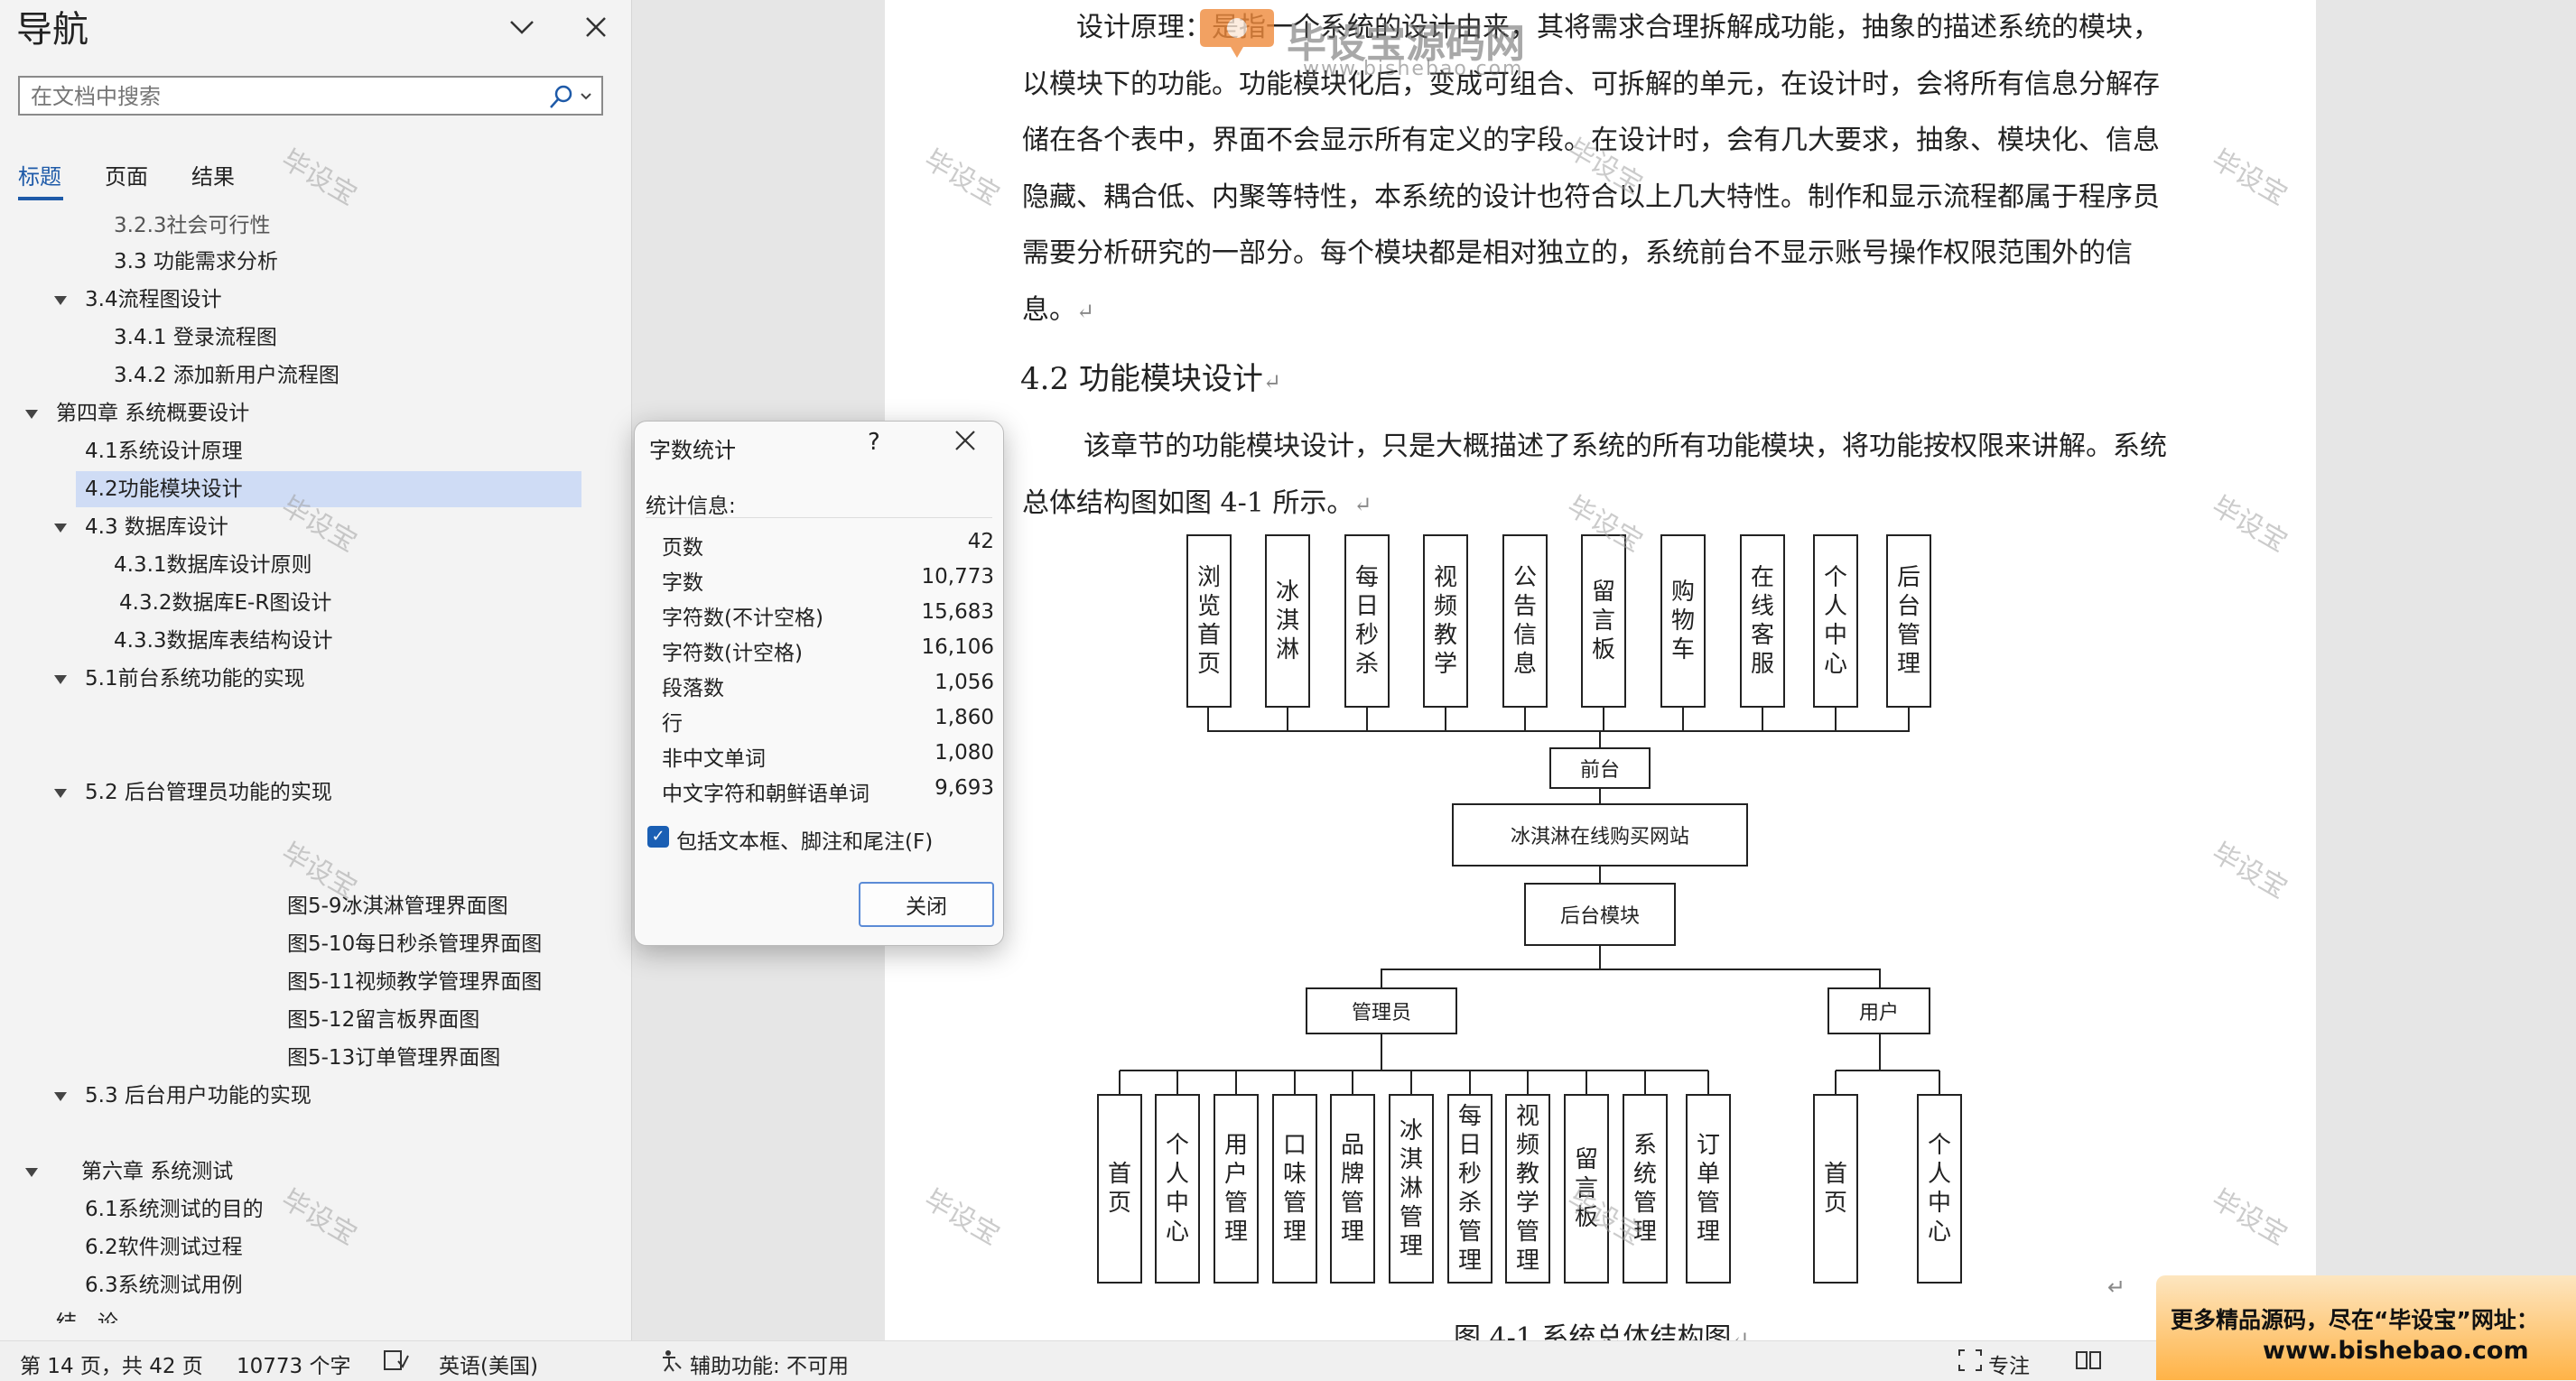 Image resolution: width=2576 pixels, height=1381 pixels. Describe the element at coordinates (111, 1364) in the screenshot. I see `page-count: 第 14 页，共 42 页` at that location.